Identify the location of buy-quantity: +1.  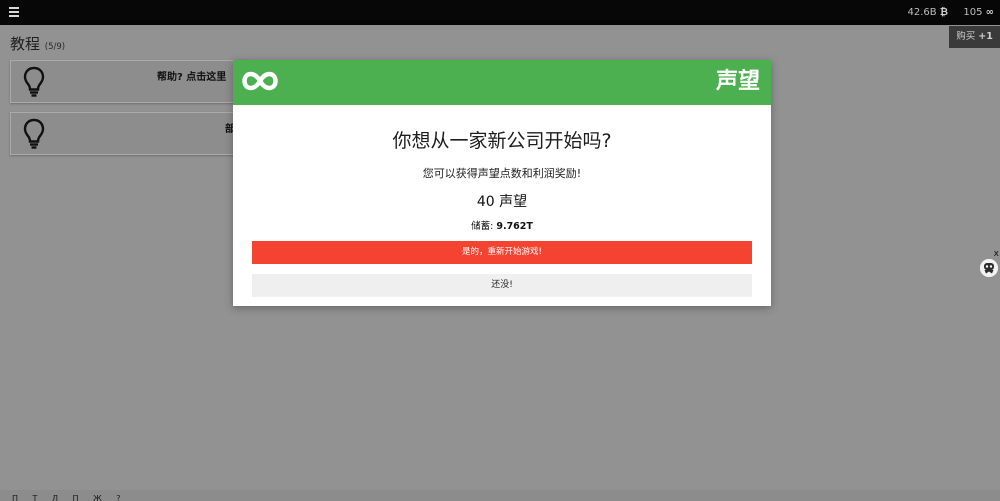
(985, 36).